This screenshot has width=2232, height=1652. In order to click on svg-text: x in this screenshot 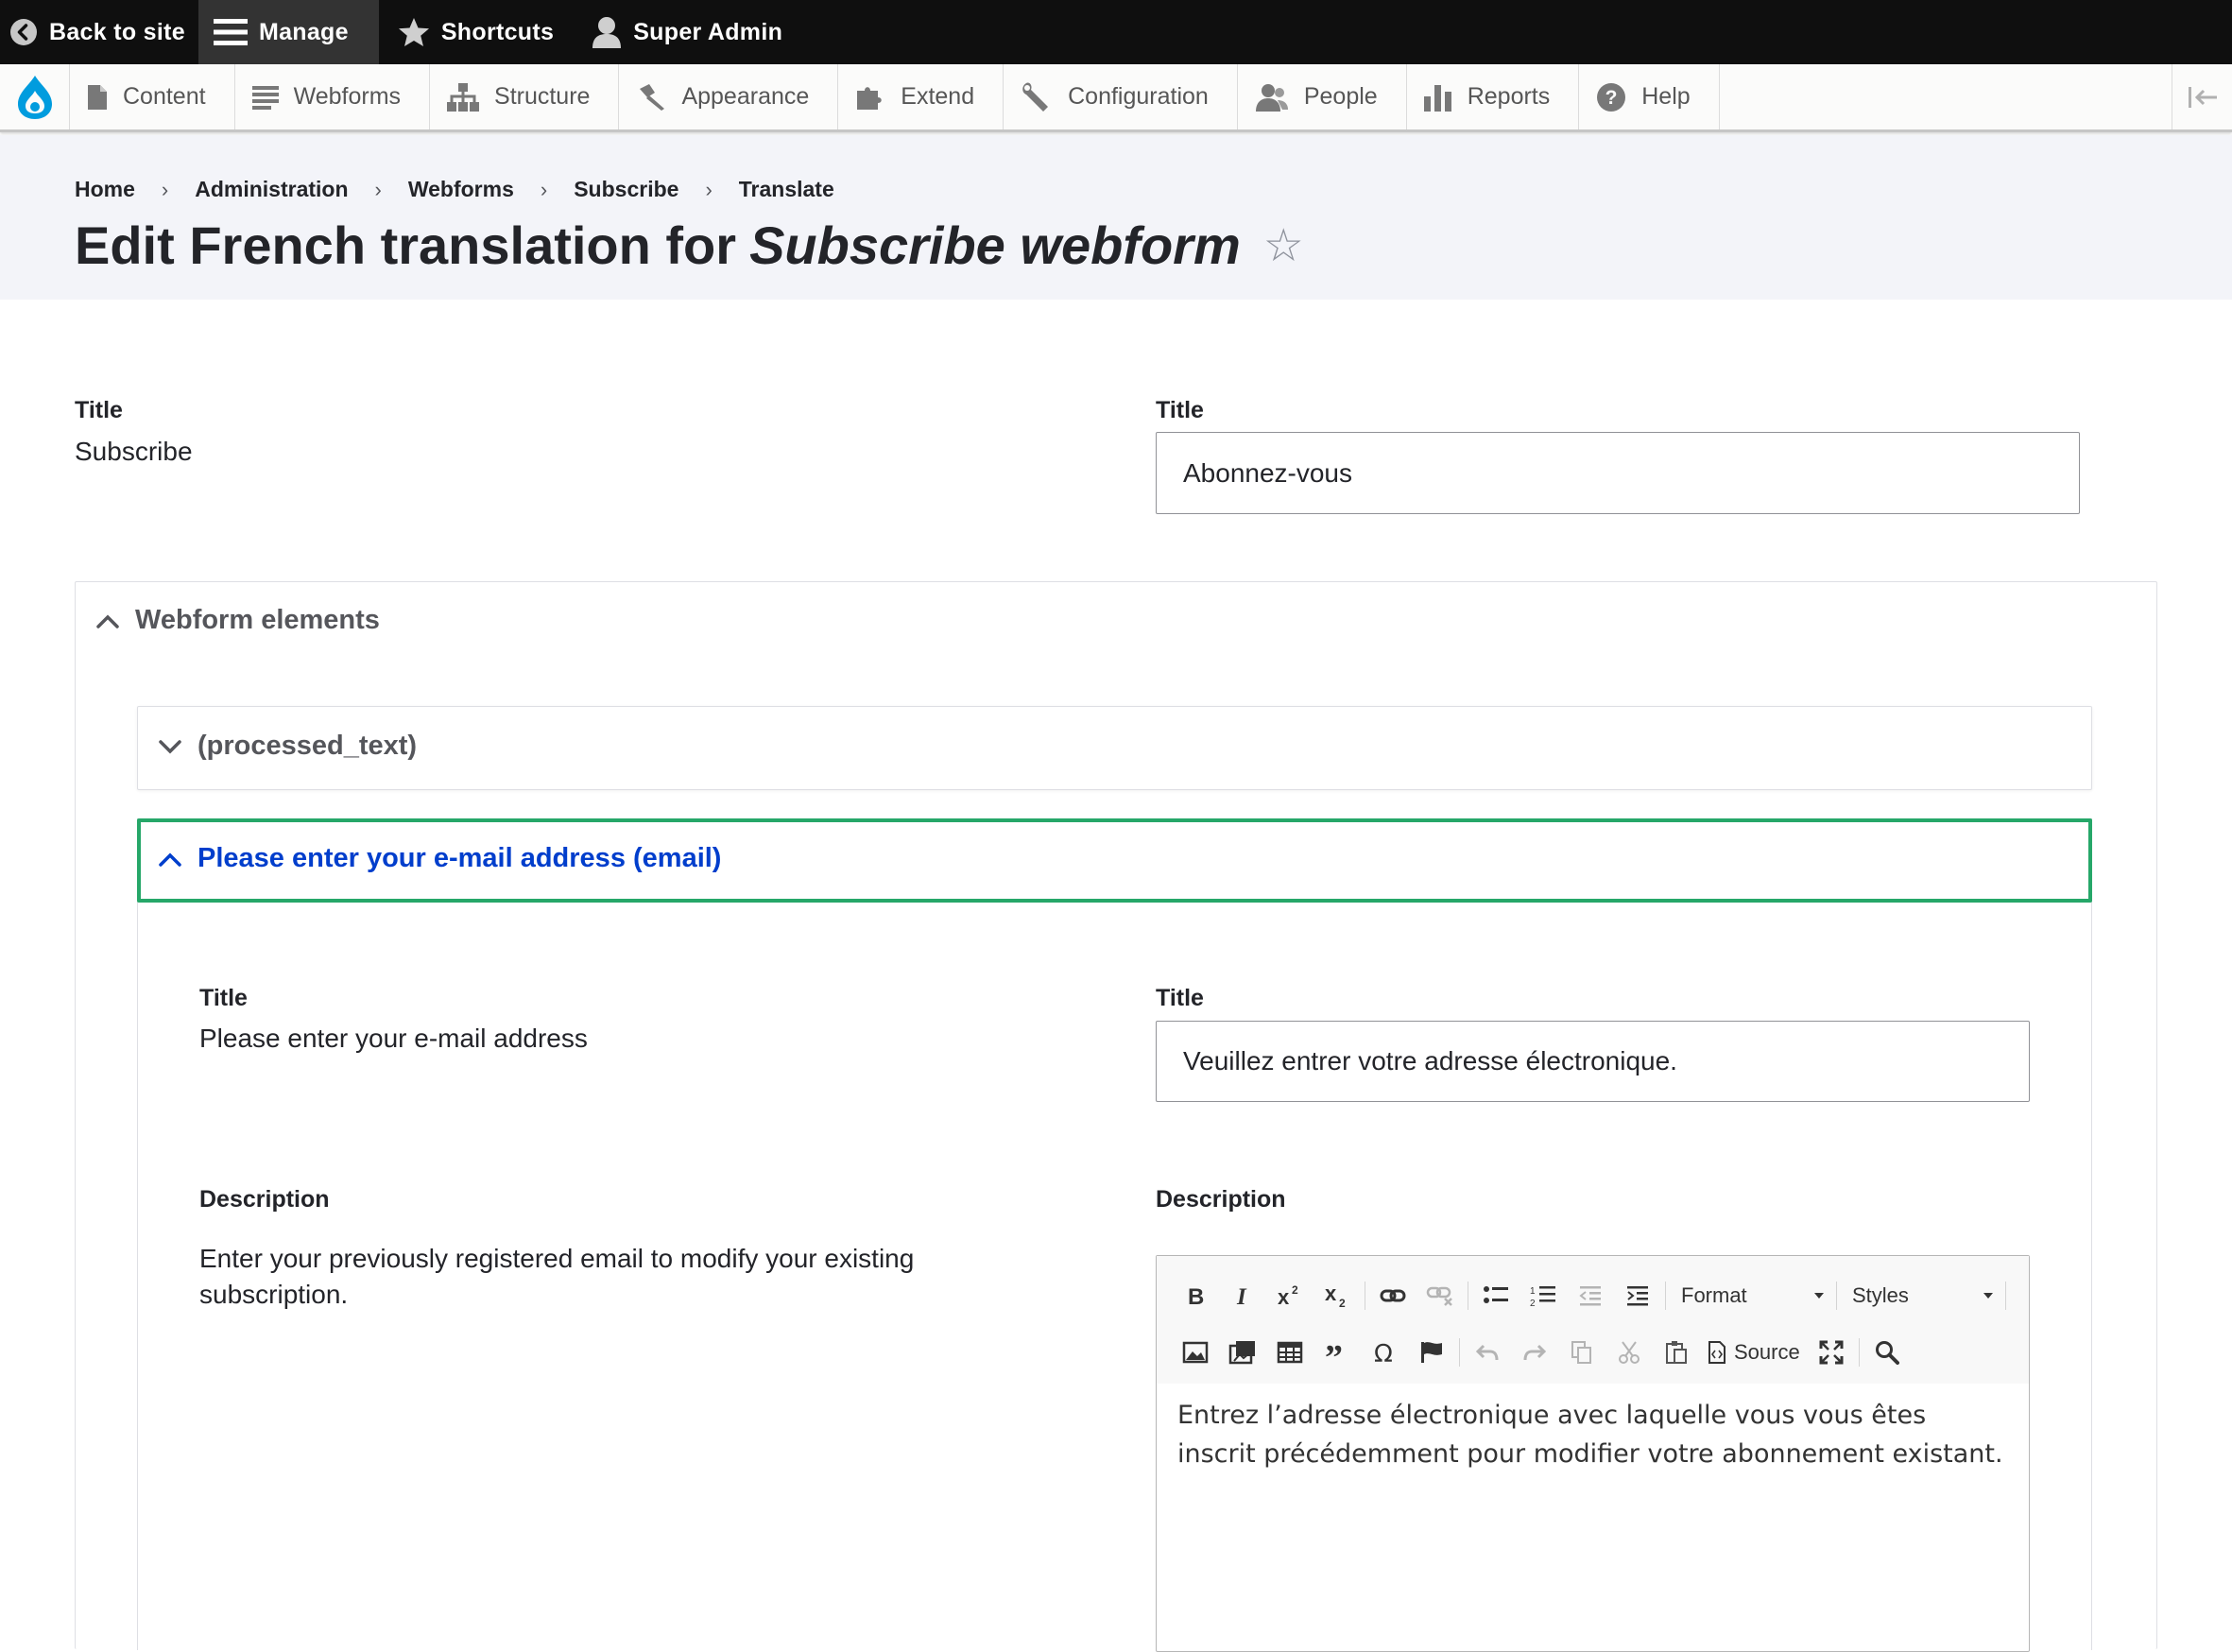, I will do `click(1331, 1294)`.